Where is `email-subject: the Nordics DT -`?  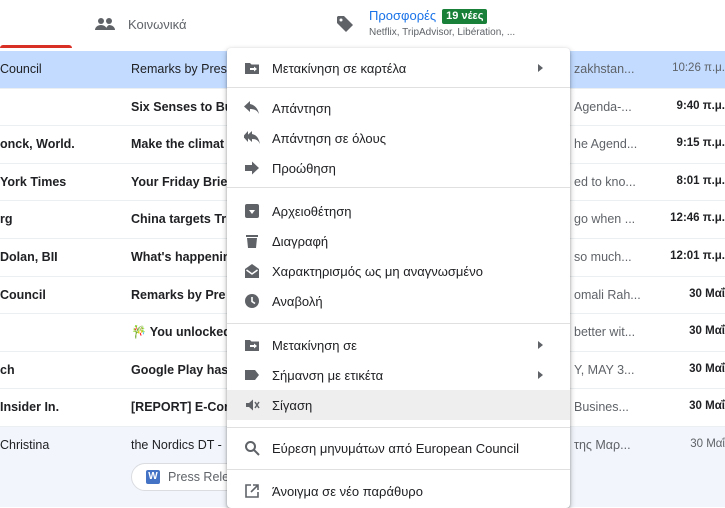 email-subject: the Nordics DT - is located at coordinates (176, 444).